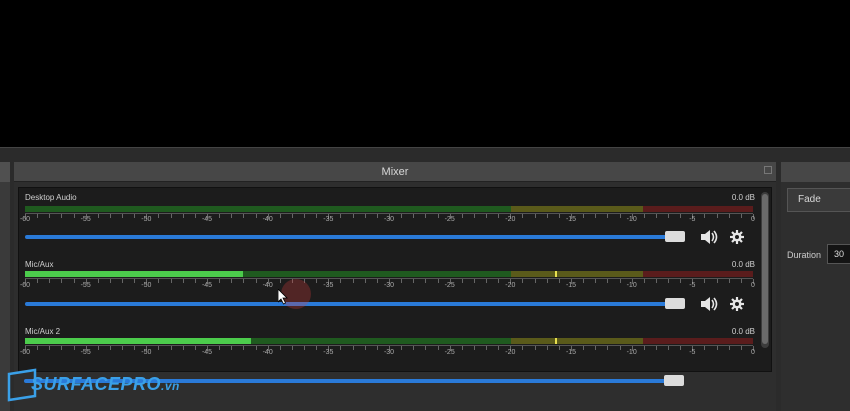 The image size is (850, 411). What do you see at coordinates (39, 264) in the screenshot?
I see `channel-name: Mic/Aux` at bounding box center [39, 264].